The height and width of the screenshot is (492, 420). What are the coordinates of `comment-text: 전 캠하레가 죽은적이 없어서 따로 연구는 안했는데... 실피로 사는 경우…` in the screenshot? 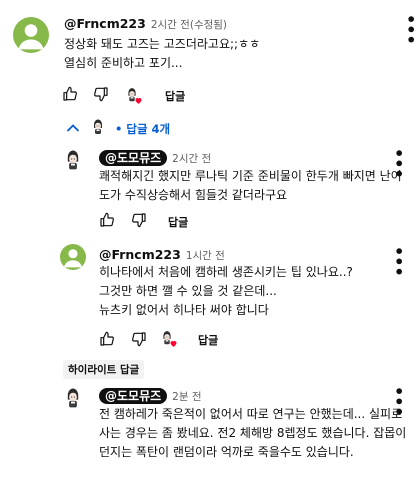 It's located at (253, 433).